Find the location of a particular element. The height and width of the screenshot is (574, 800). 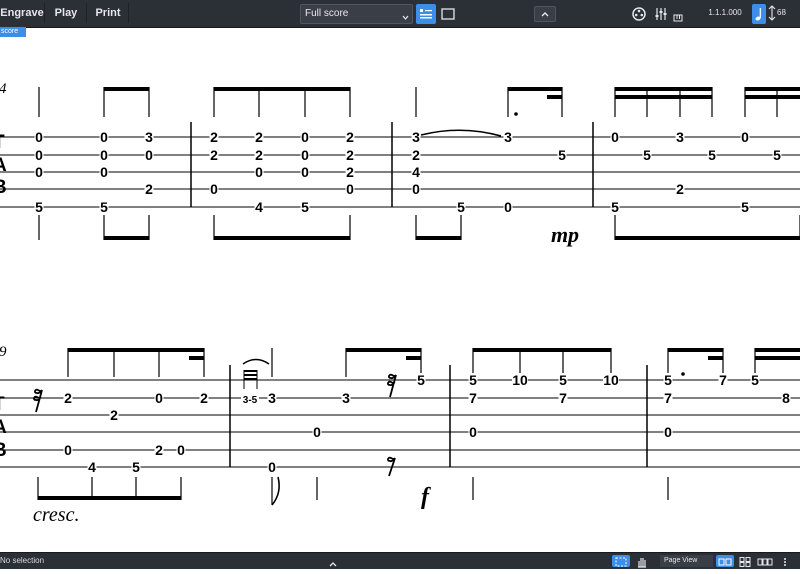

layout-select: Full score is located at coordinates (356, 14).